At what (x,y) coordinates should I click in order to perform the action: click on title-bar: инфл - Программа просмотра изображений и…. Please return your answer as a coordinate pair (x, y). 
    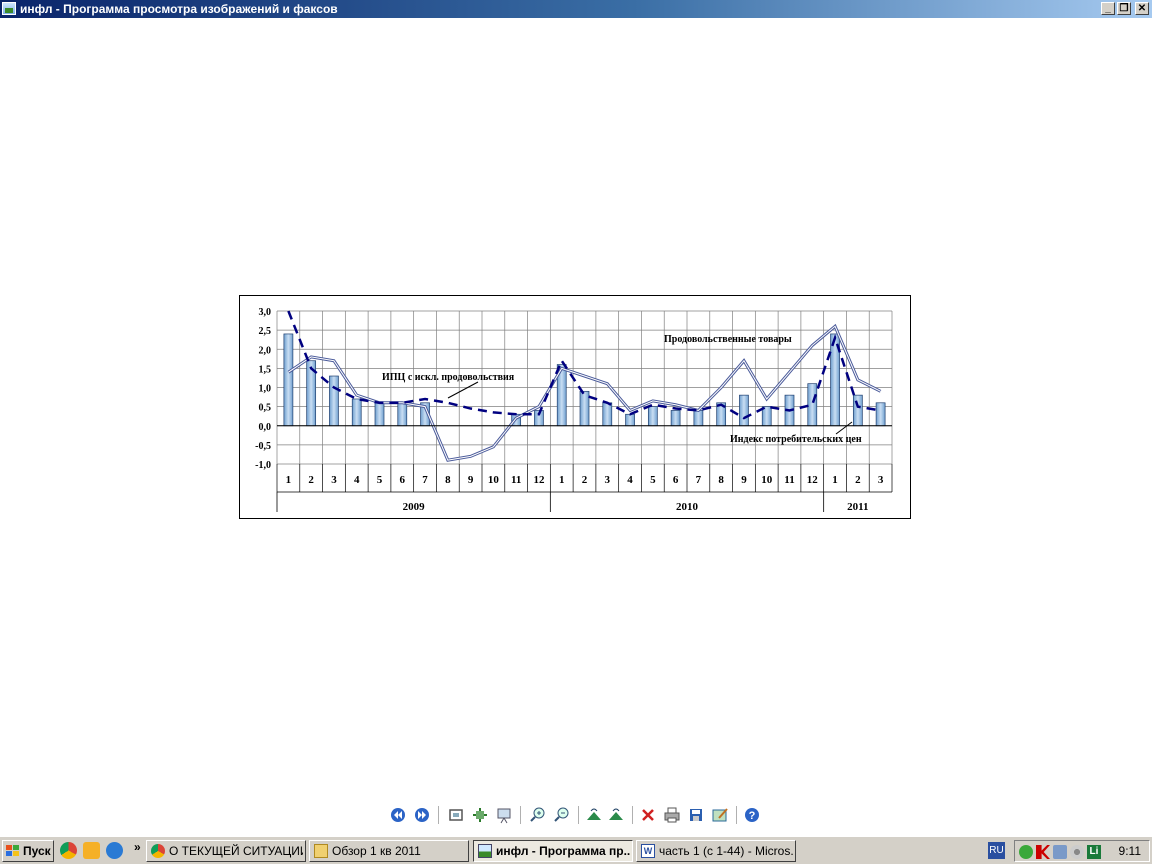
    Looking at the image, I should click on (576, 9).